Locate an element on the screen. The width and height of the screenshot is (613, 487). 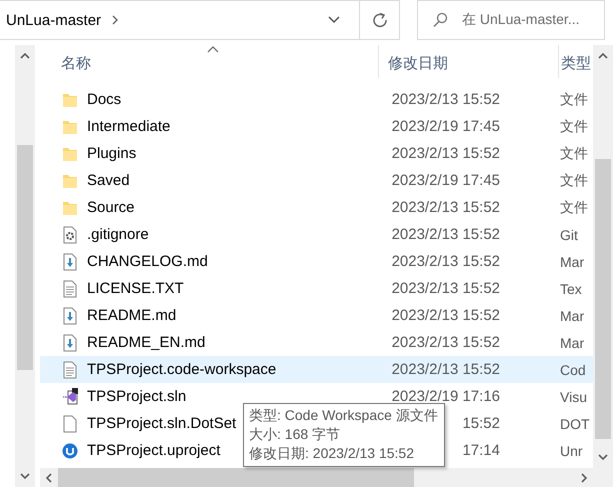
file-name: Source is located at coordinates (111, 207).